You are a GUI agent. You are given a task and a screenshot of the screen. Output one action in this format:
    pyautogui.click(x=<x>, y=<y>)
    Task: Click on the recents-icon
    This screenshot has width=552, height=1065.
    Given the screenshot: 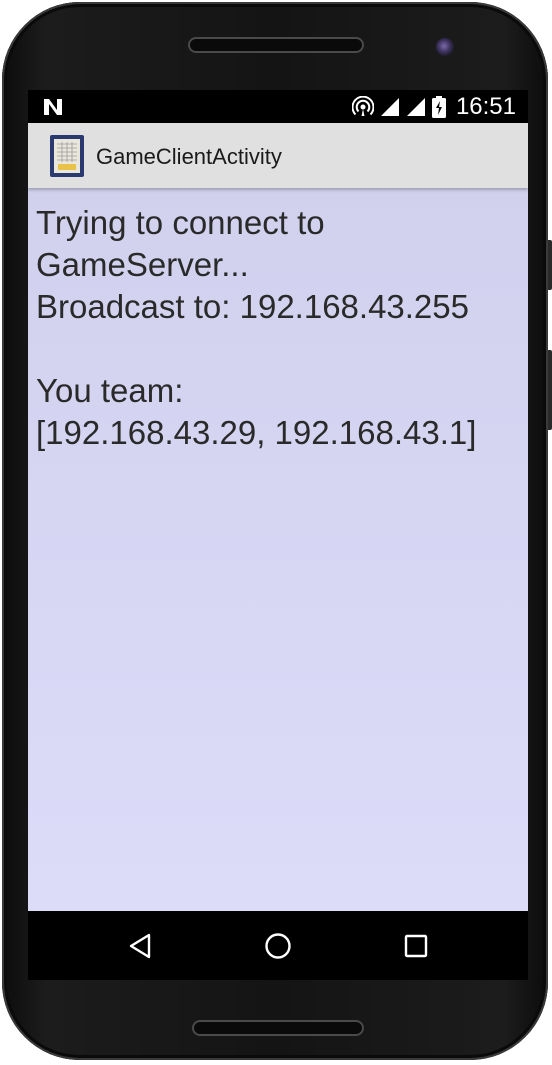 What is the action you would take?
    pyautogui.click(x=416, y=946)
    